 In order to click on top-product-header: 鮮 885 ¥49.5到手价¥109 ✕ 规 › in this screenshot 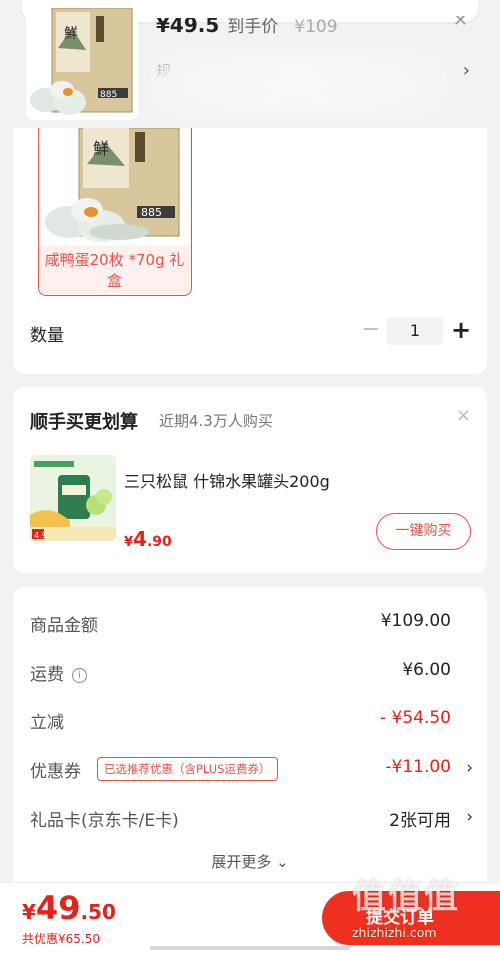, I will do `click(250, 64)`.